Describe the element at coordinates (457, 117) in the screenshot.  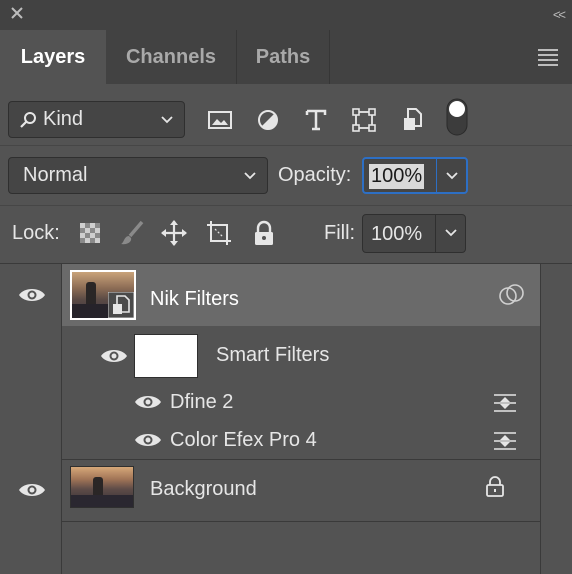
I see `filter-toggle-icon` at that location.